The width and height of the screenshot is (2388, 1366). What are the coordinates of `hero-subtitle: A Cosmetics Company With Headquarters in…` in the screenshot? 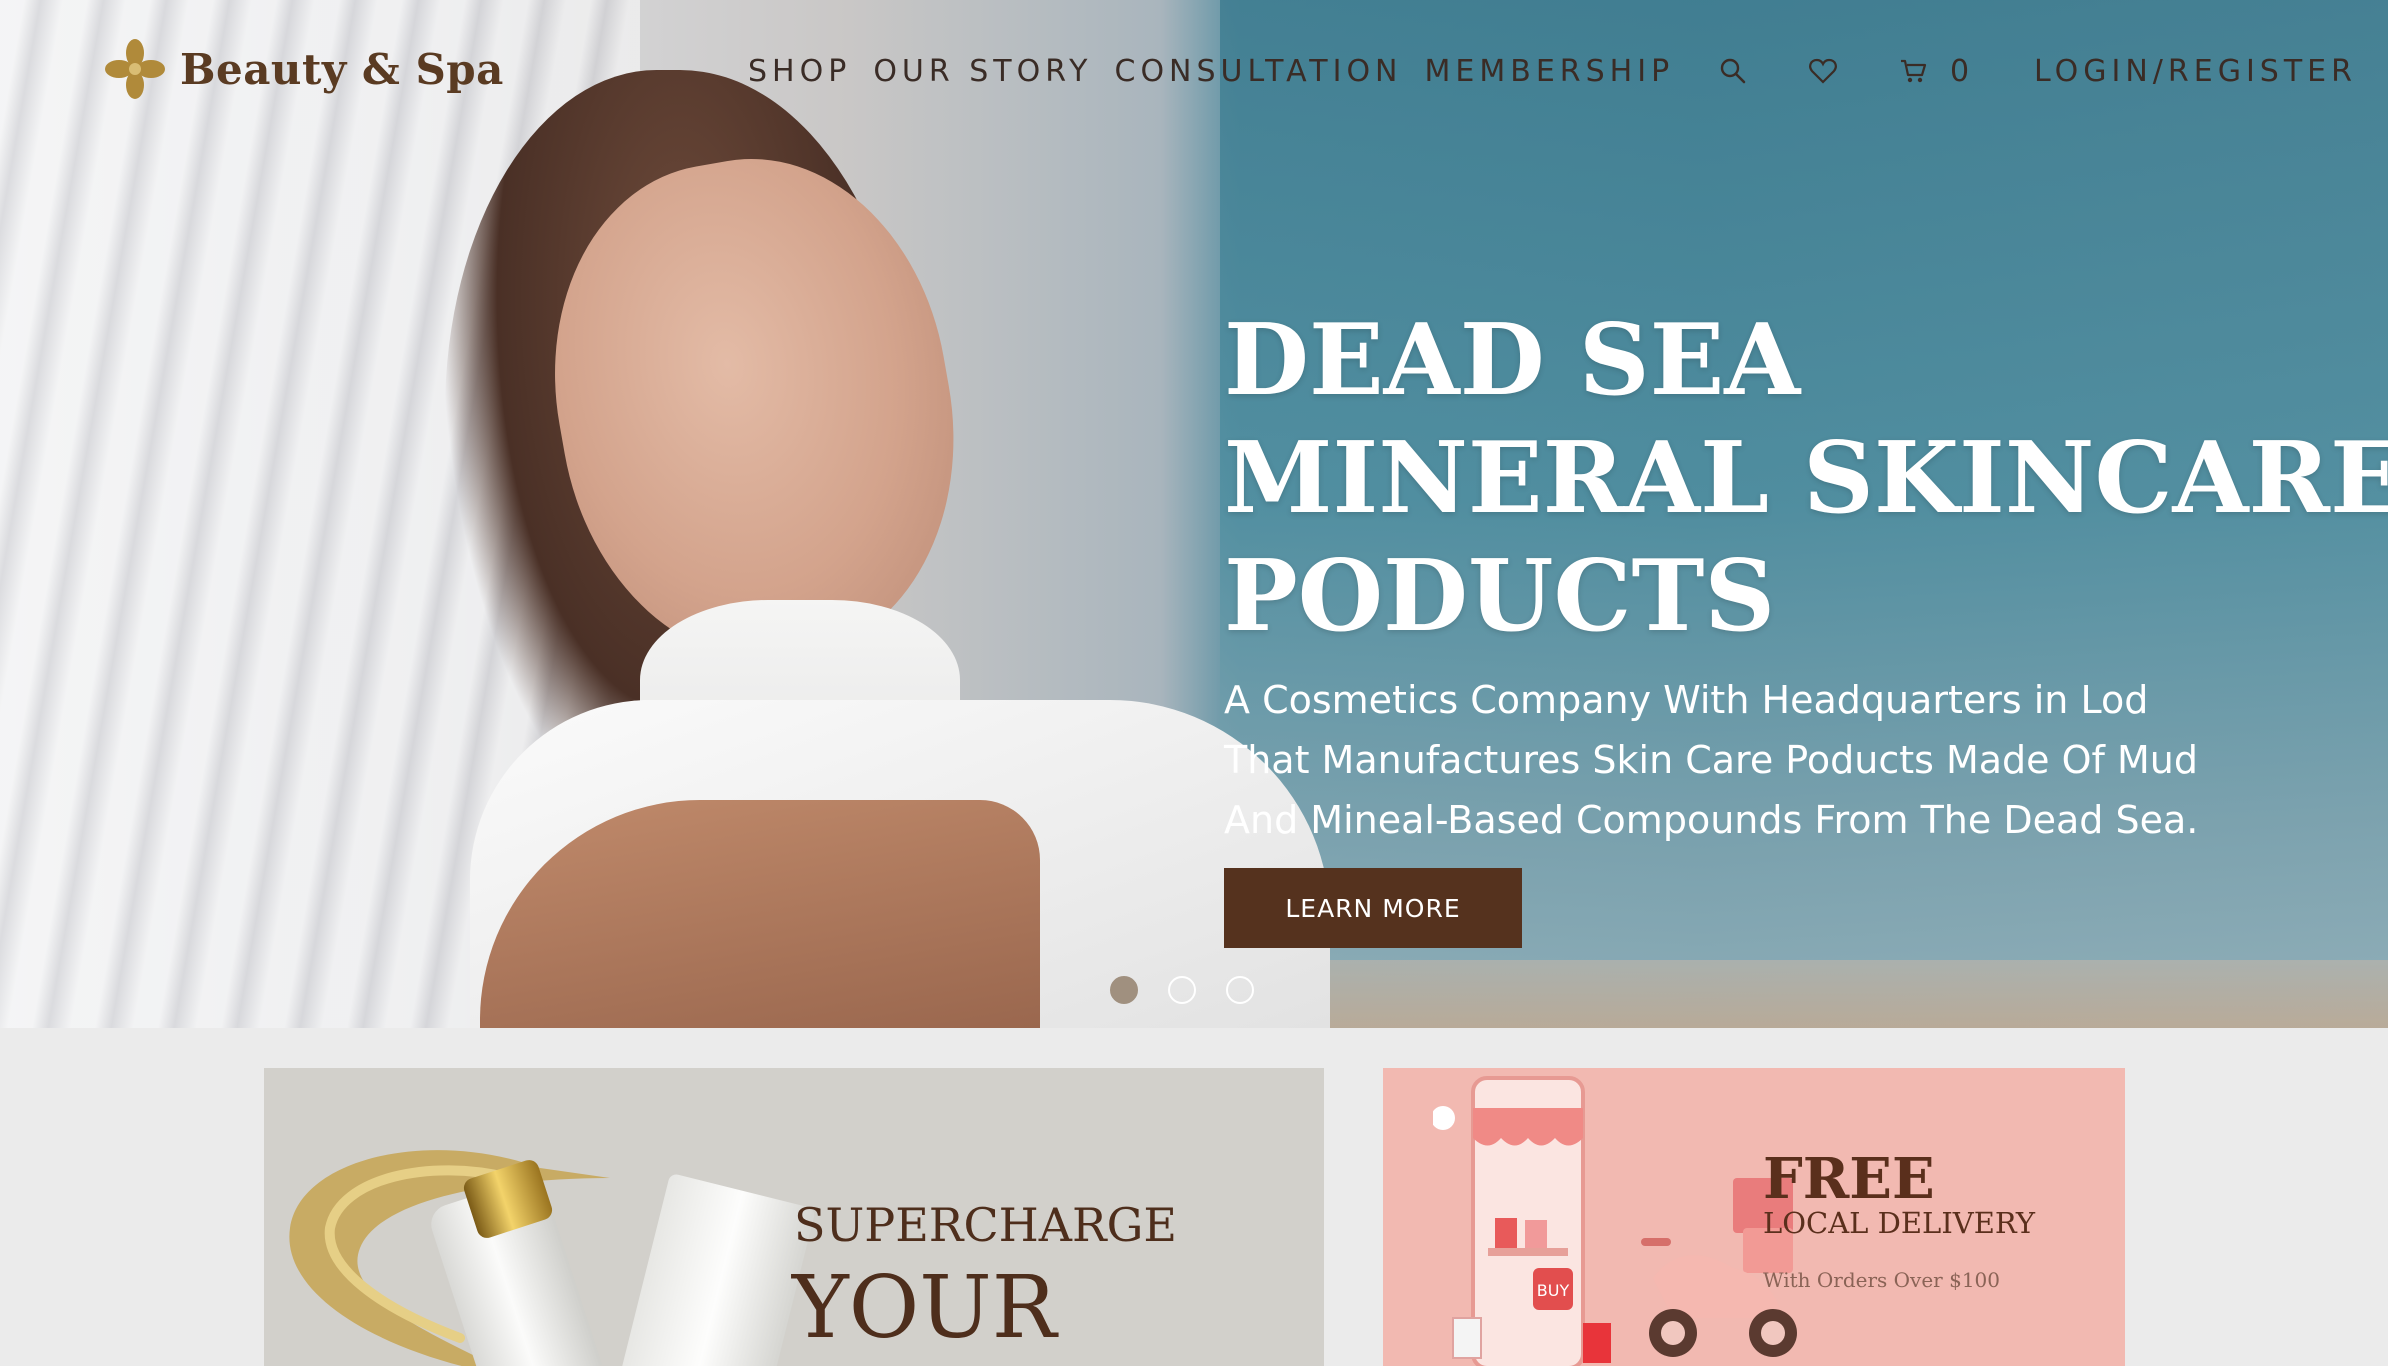 It's located at (1799, 760).